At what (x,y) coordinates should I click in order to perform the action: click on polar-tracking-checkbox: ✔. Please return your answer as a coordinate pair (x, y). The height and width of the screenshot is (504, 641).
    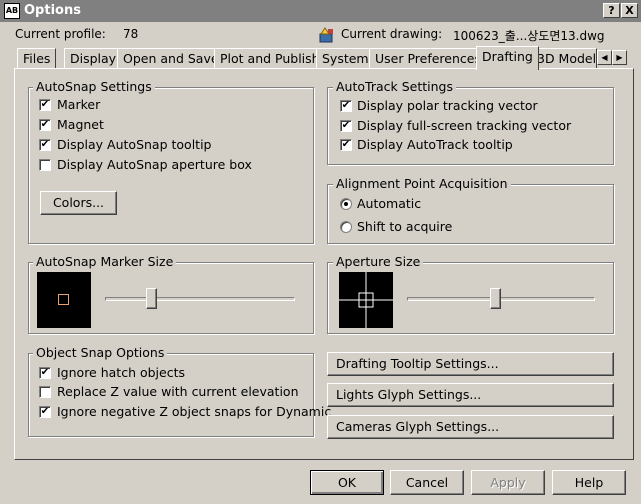
    Looking at the image, I should click on (346, 106).